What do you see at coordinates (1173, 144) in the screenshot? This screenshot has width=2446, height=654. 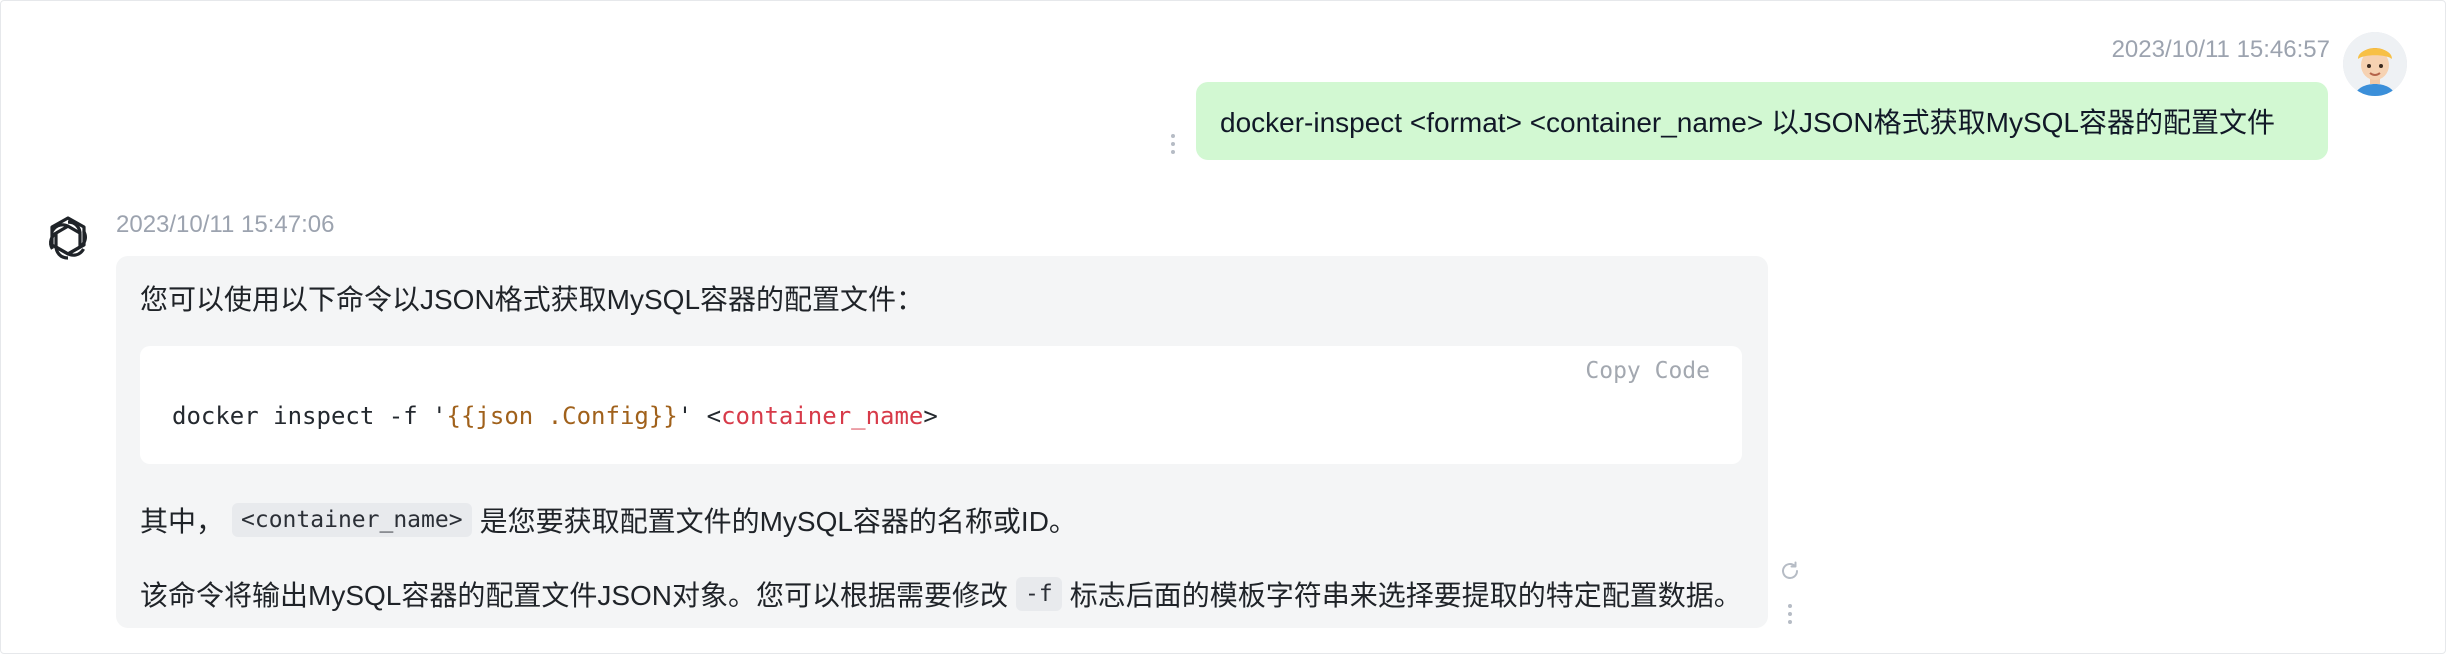 I see `user-message-more-icon` at bounding box center [1173, 144].